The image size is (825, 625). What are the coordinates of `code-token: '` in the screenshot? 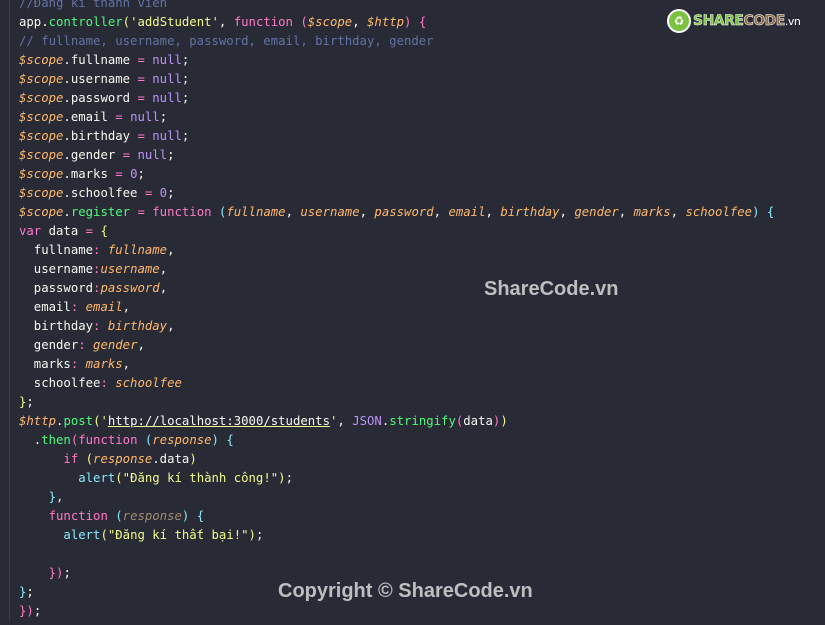 It's located at (104, 421).